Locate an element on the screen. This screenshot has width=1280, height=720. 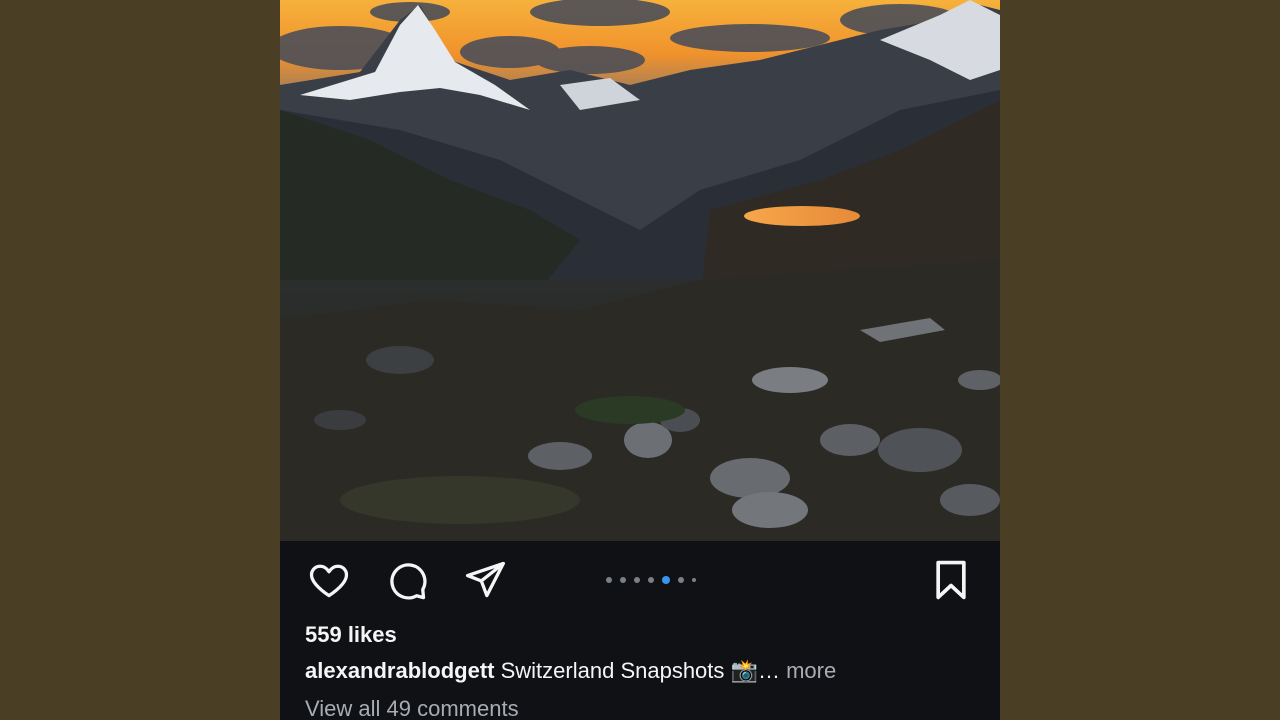
save-button is located at coordinates (951, 580).